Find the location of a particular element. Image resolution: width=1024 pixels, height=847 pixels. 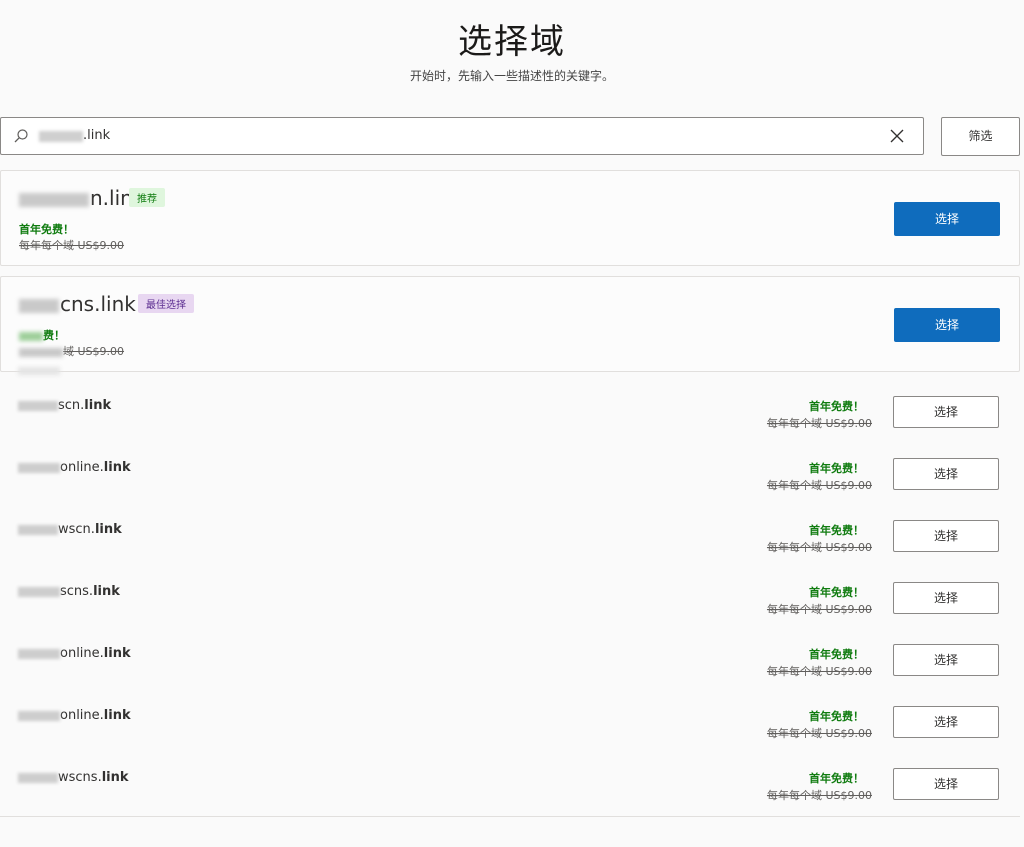

free-text: 费！ is located at coordinates (42, 335).